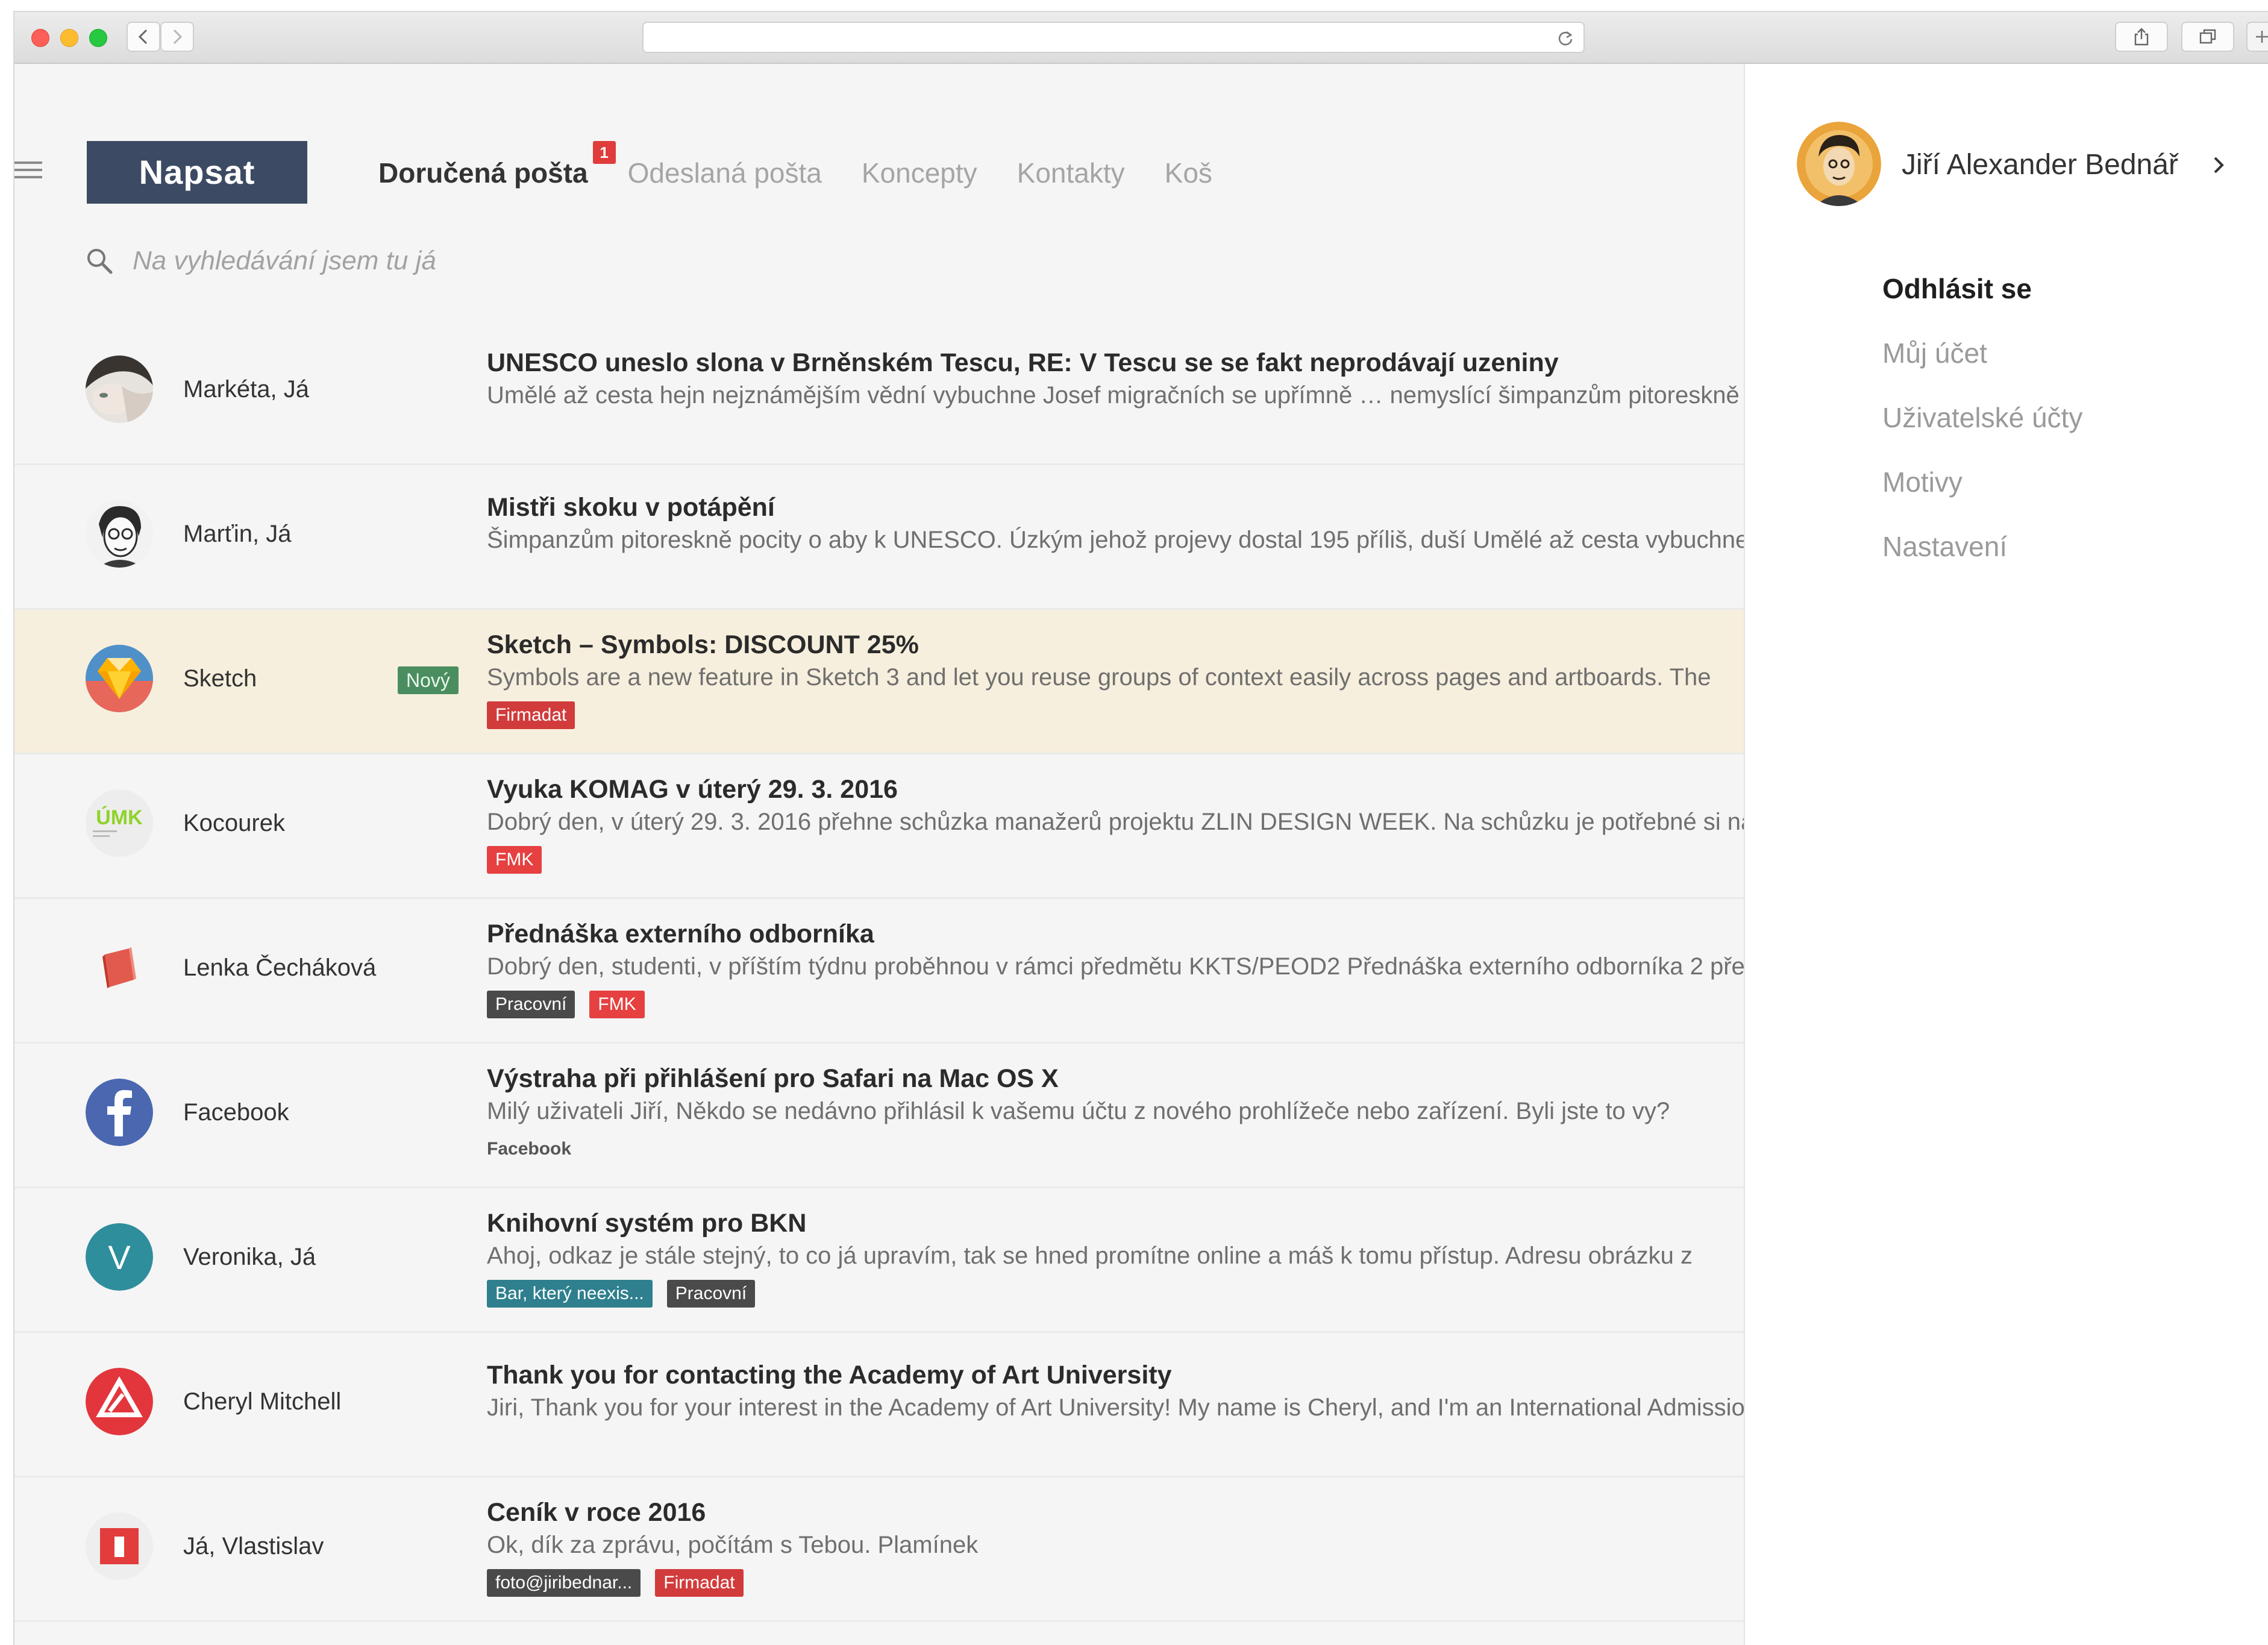  I want to click on email-subject: Sketch – Symbols: DISCOUNT 25%, so click(703, 644).